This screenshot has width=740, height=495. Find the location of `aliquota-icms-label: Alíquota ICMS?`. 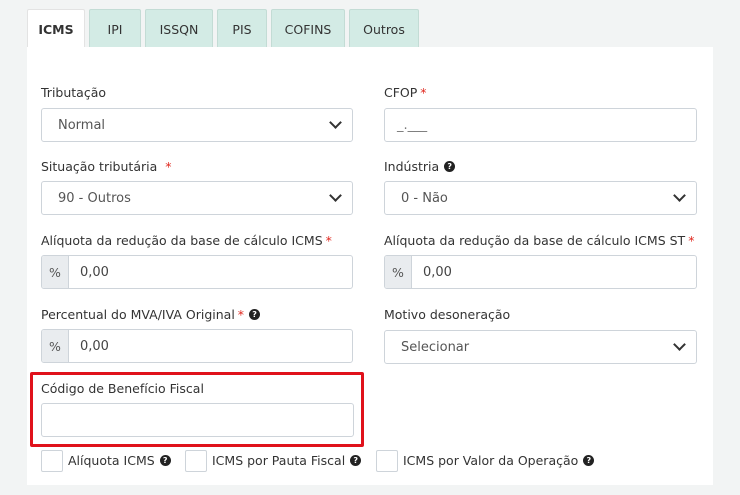

aliquota-icms-label: Alíquota ICMS? is located at coordinates (119, 460).